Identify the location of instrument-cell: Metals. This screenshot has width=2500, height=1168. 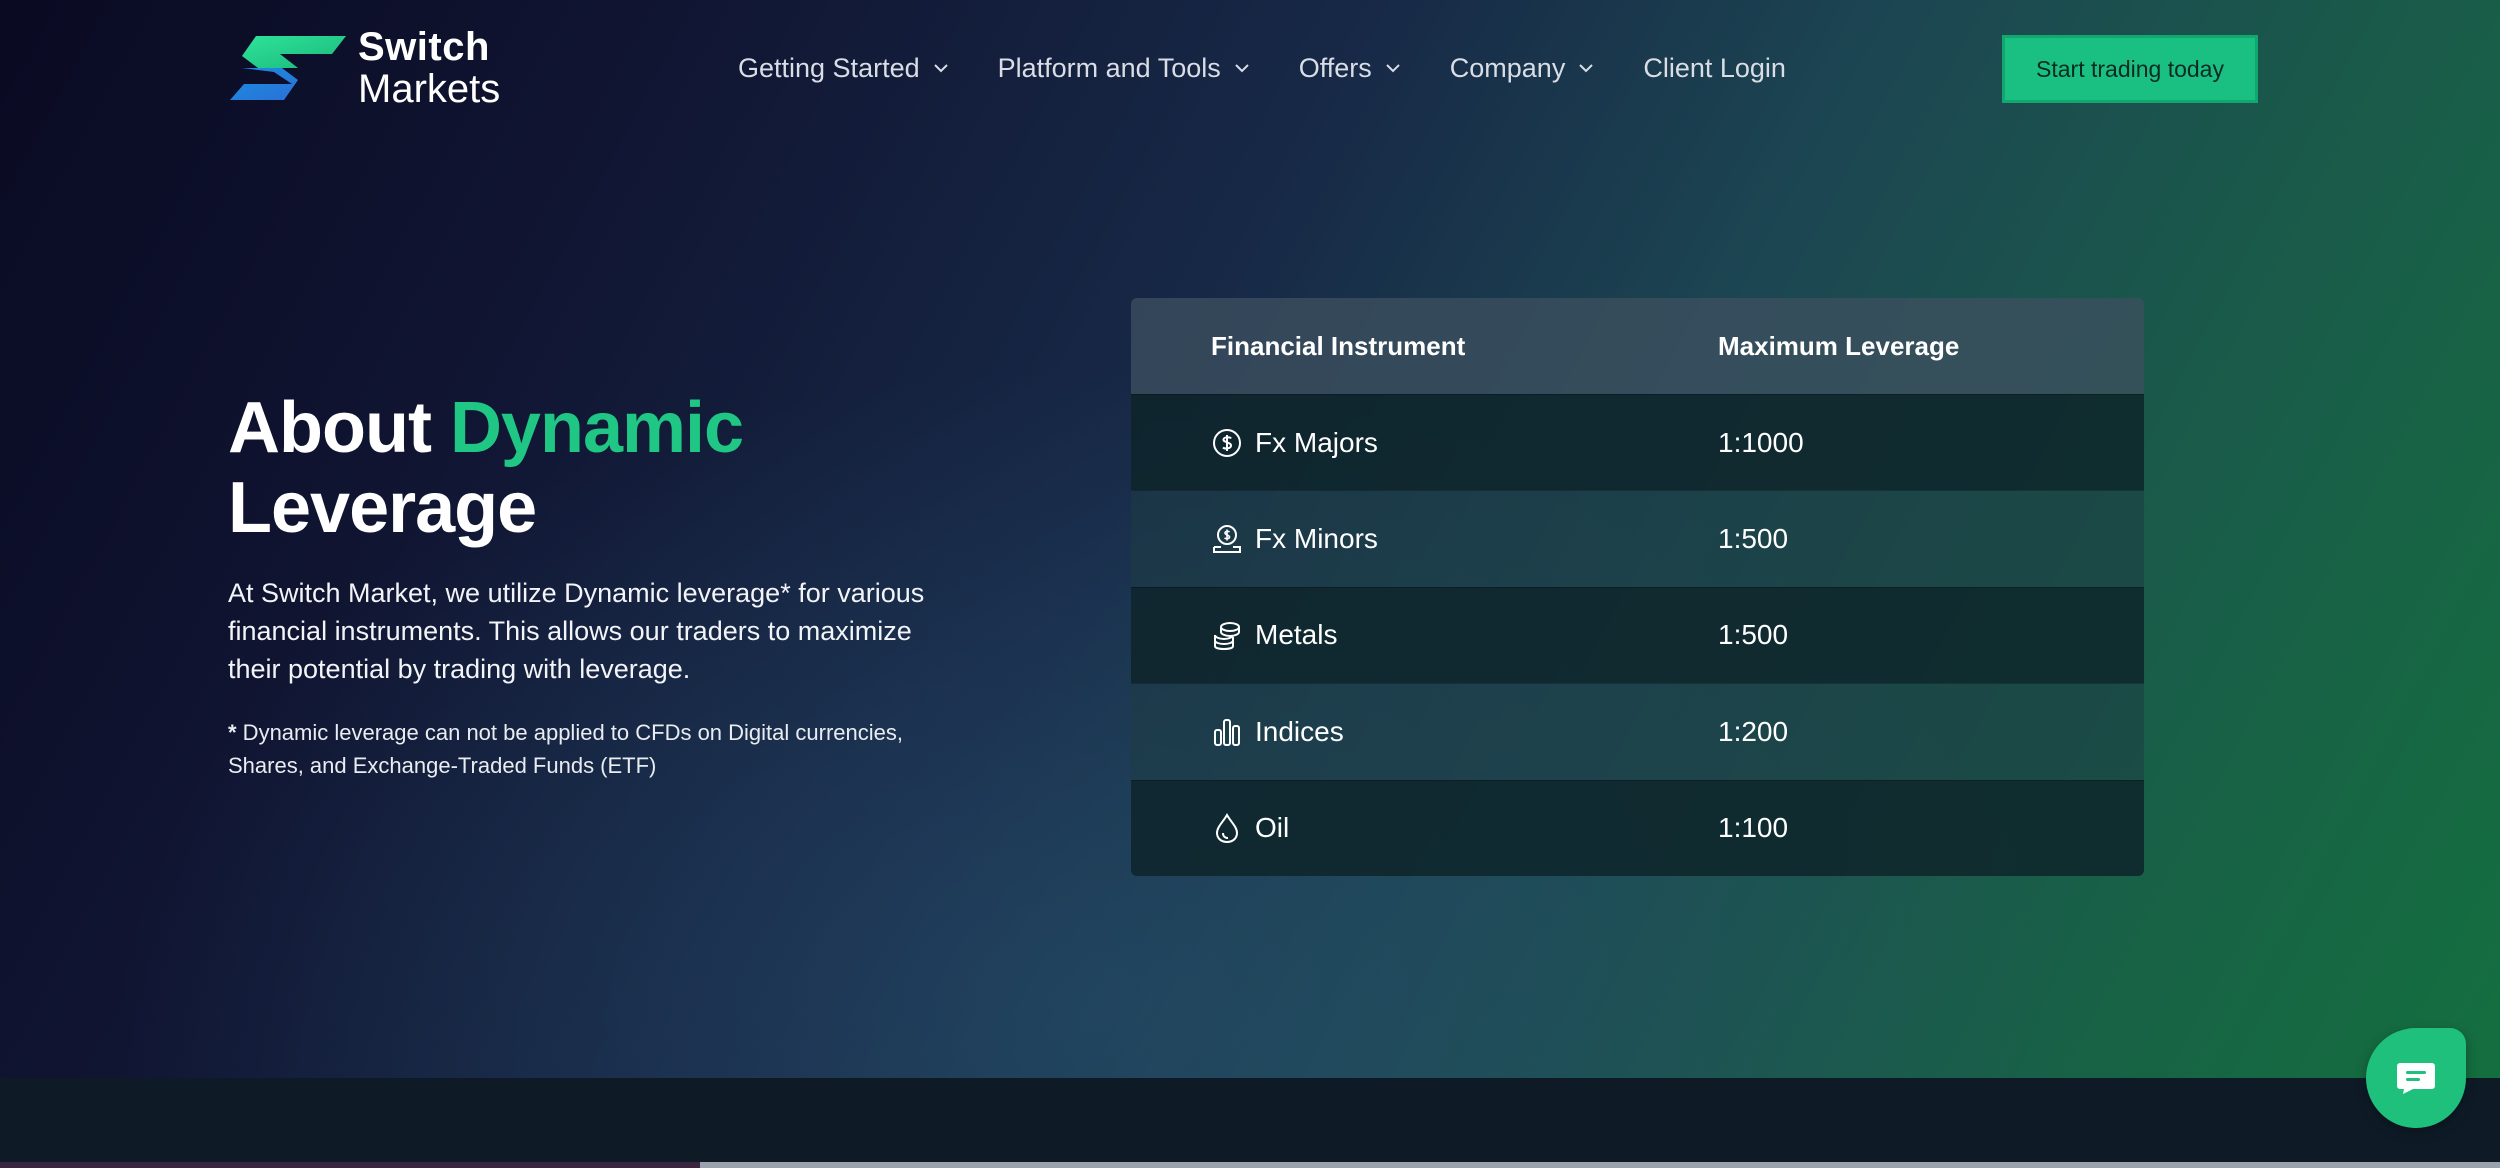
(1464, 635).